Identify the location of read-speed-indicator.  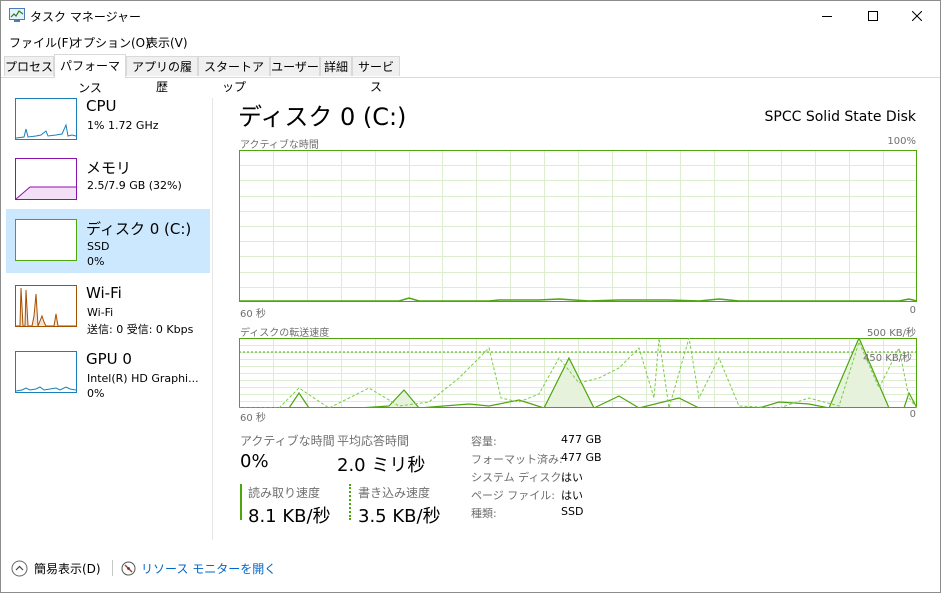
(241, 502).